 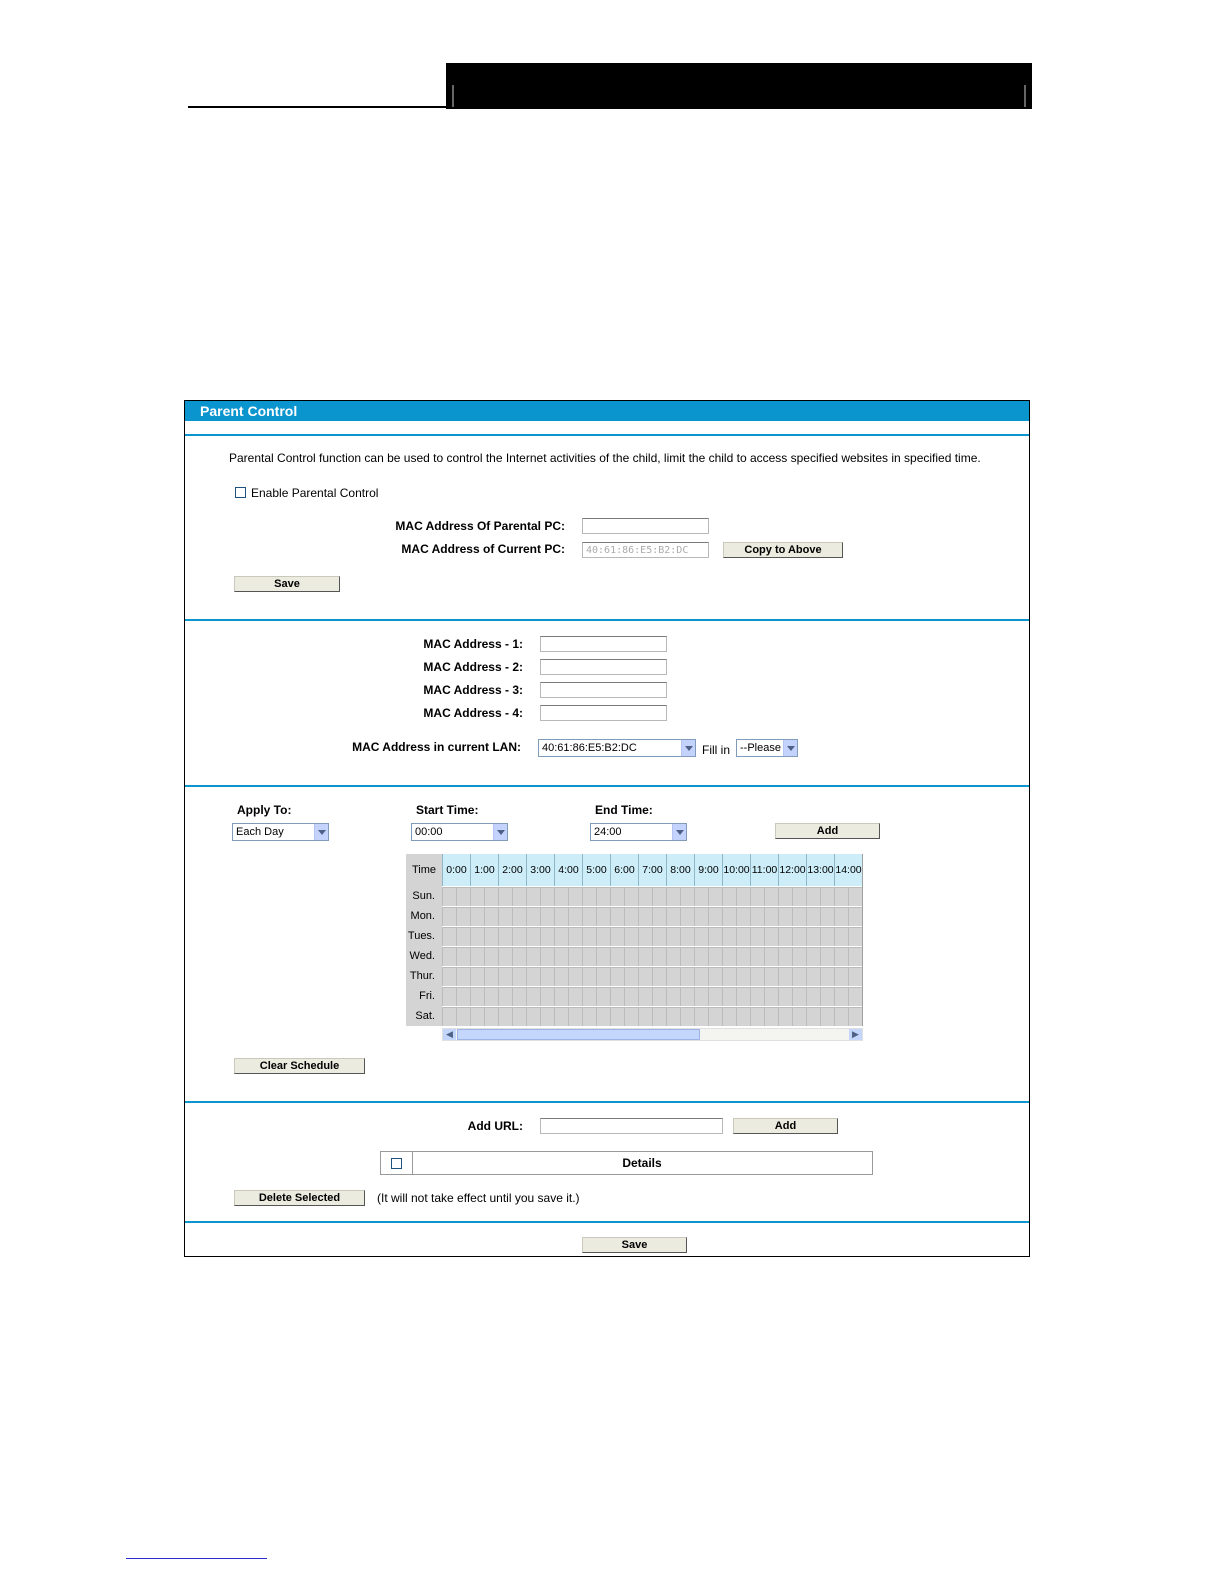 I want to click on lan-mac-select: 40:61:86:E5:B2:DC, so click(x=617, y=748).